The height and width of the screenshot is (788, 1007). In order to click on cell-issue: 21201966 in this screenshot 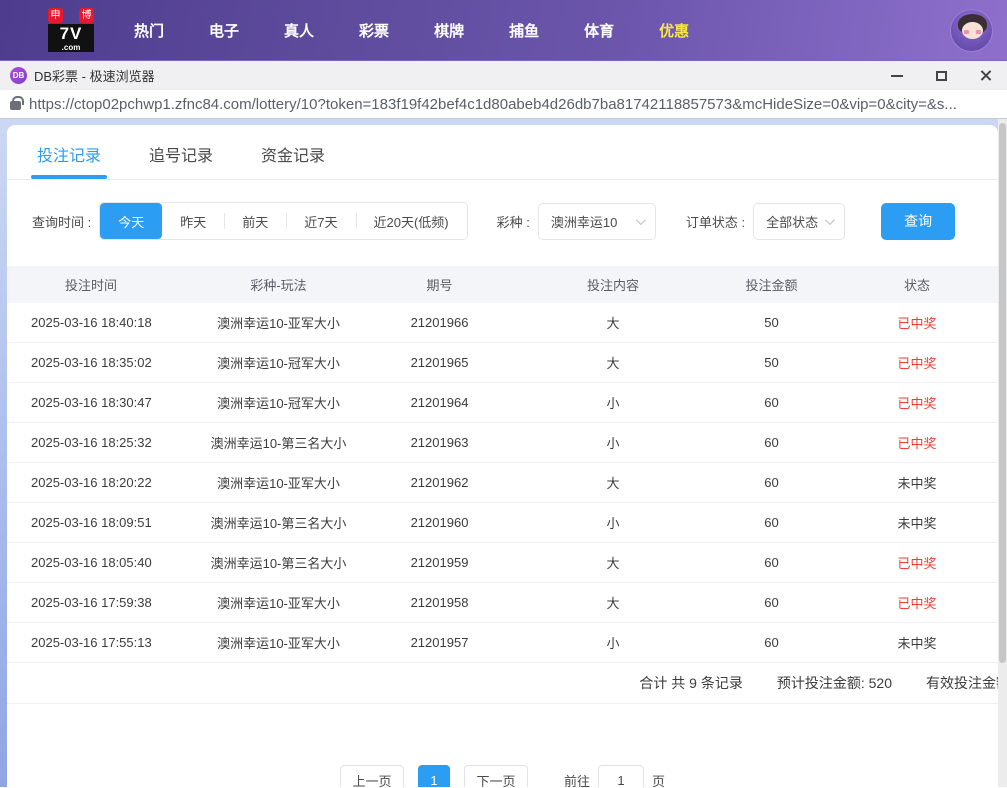, I will do `click(439, 322)`.